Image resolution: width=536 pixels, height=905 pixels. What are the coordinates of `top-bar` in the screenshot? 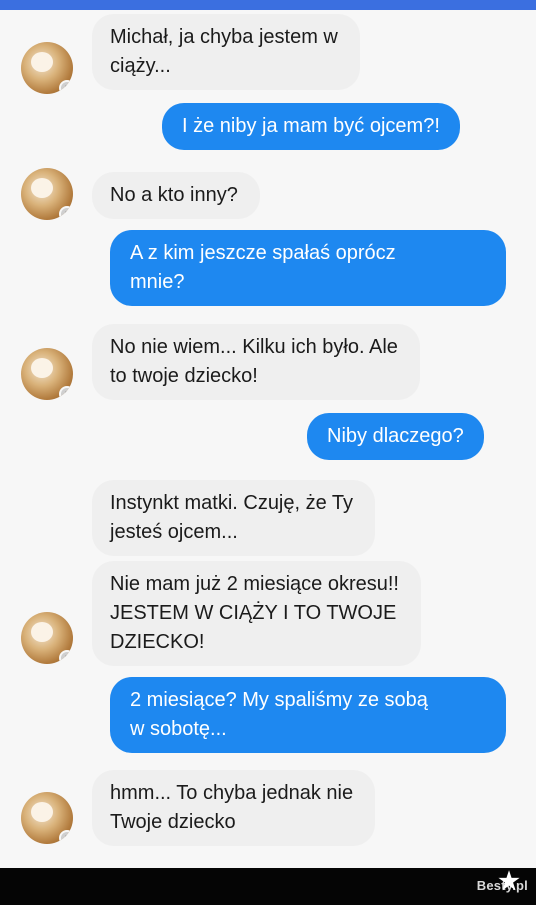 It's located at (268, 5).